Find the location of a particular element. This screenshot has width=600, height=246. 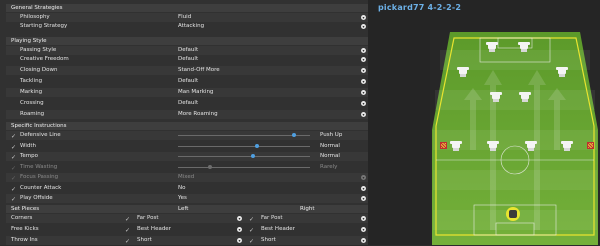

free-kicks-label: Free Kicks is located at coordinates (25, 229).